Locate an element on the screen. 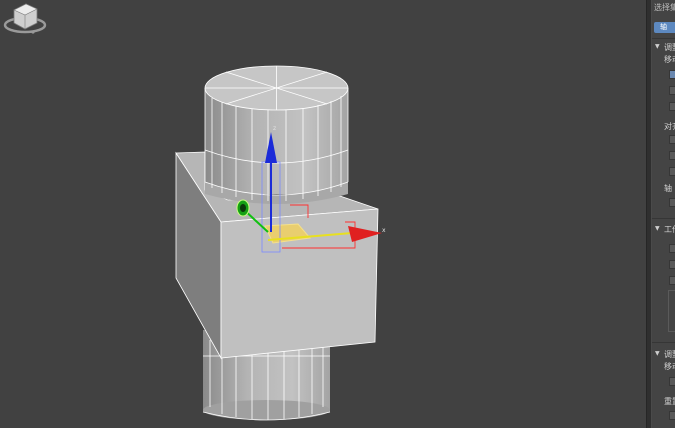  viewcube-icon is located at coordinates (25, 19).